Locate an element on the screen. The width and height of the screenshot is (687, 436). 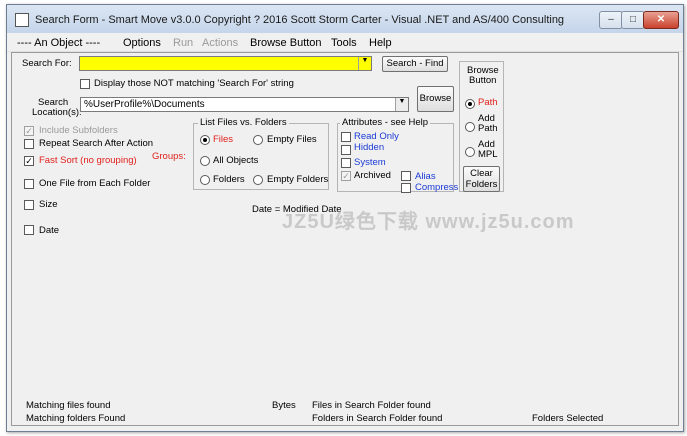
menu-an-object: ---- An Object ---- is located at coordinates (58, 43).